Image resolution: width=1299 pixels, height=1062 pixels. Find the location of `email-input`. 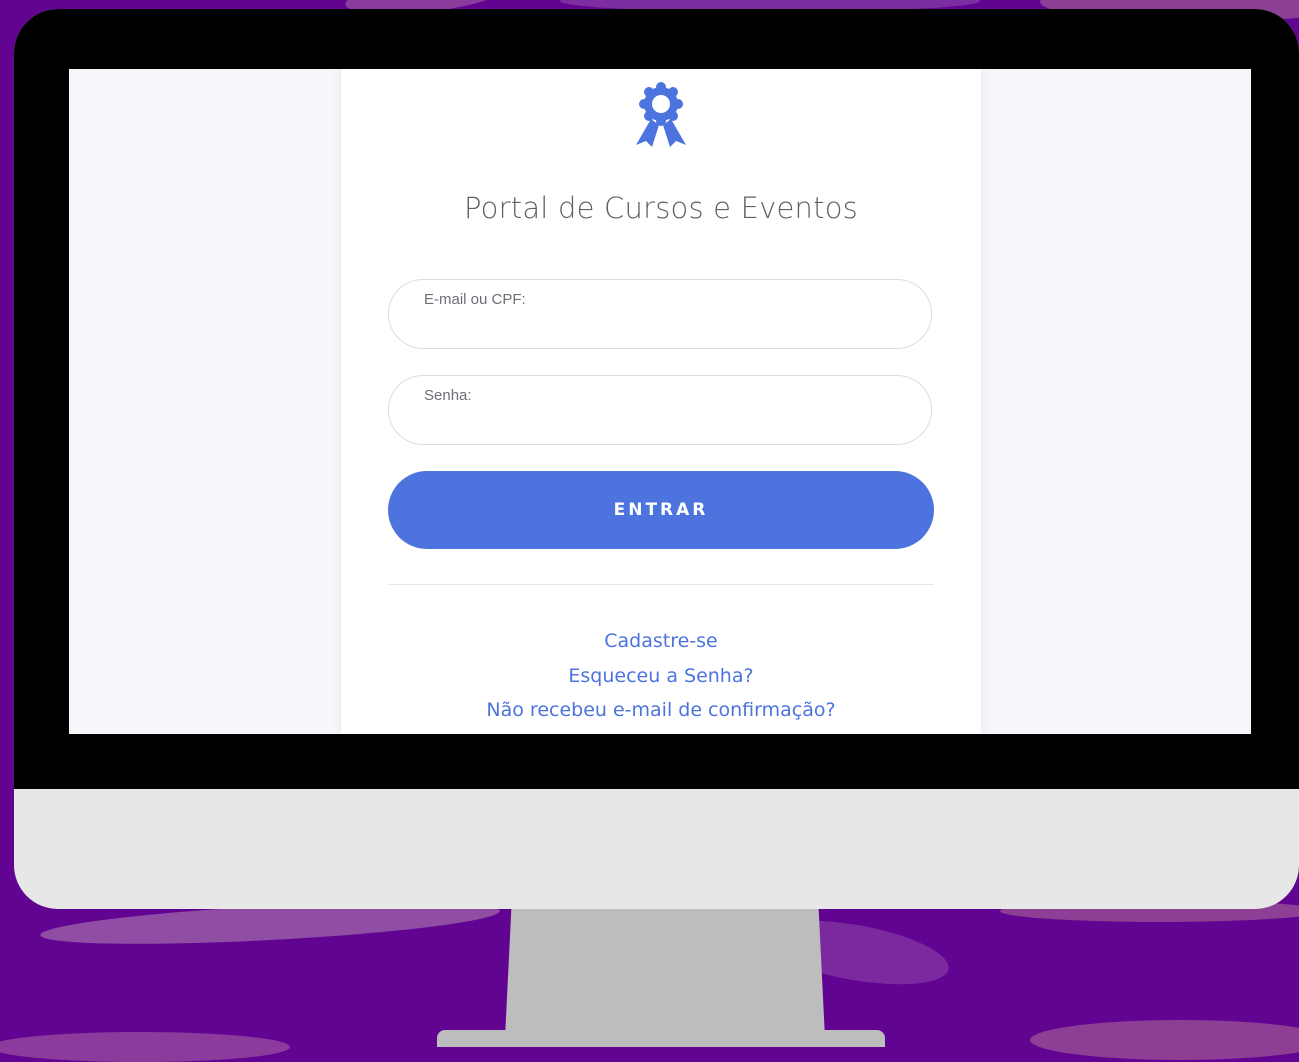

email-input is located at coordinates (660, 328).